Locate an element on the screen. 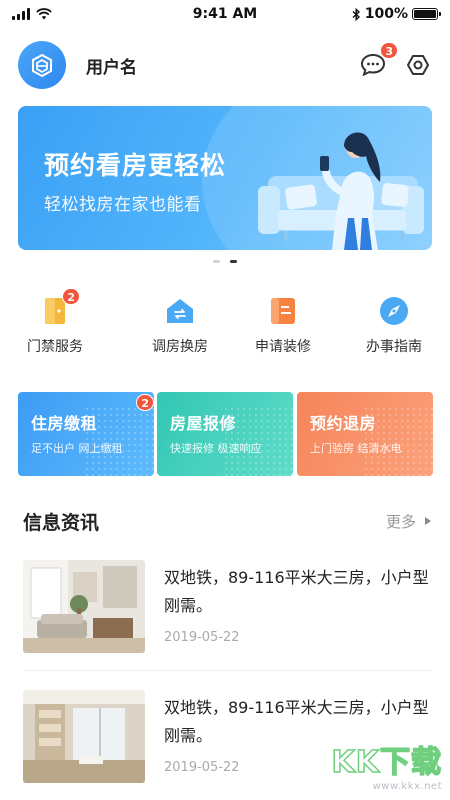 The width and height of the screenshot is (450, 800). compass-icon is located at coordinates (394, 311).